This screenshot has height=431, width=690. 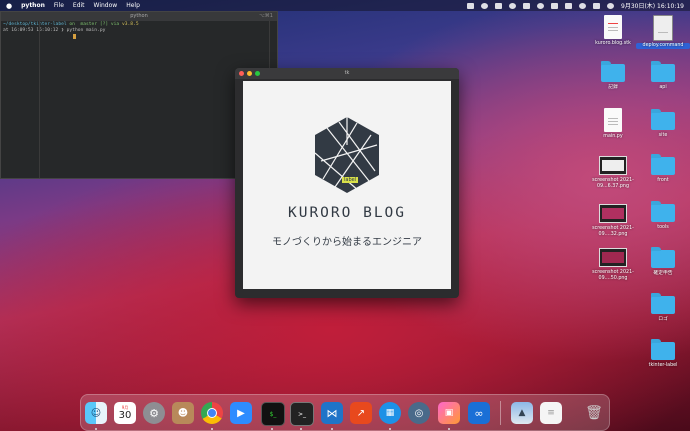 I want to click on quicktime-icon: ◎, so click(x=419, y=413).